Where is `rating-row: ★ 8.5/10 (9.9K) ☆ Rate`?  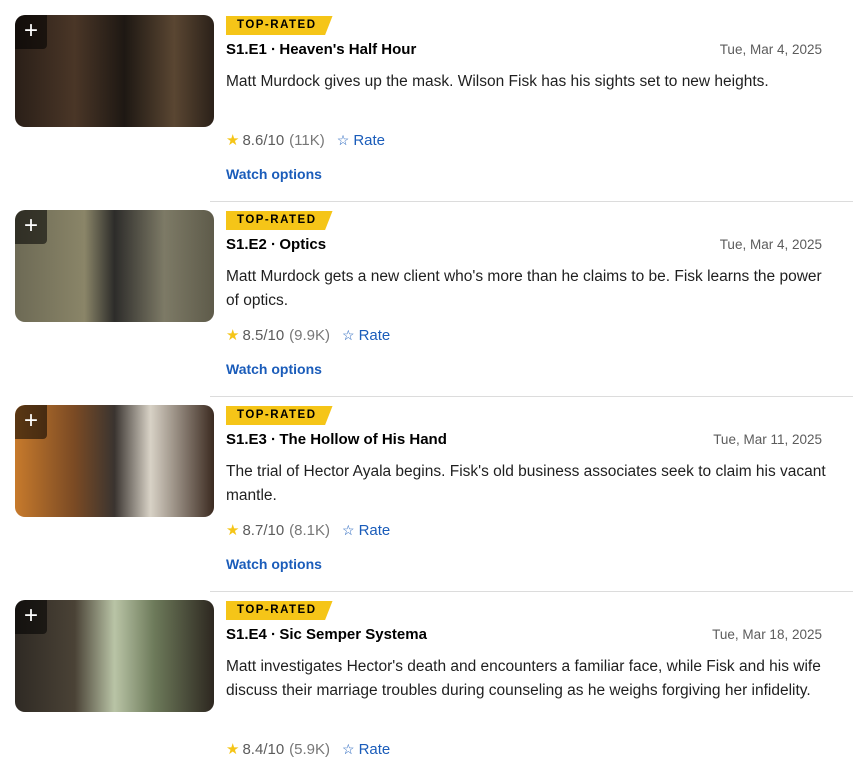
rating-row: ★ 8.5/10 (9.9K) ☆ Rate is located at coordinates (308, 335).